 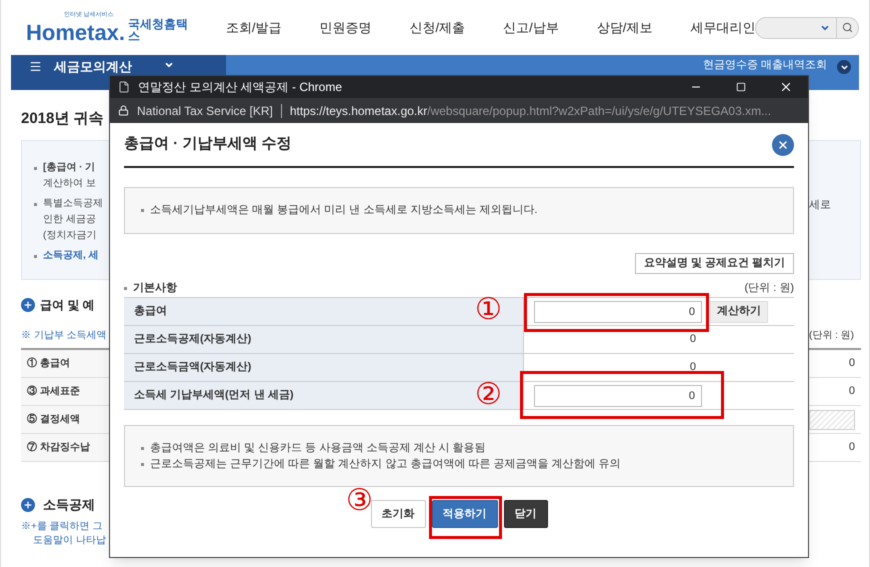 What do you see at coordinates (820, 205) in the screenshot?
I see `info-text: 세로` at bounding box center [820, 205].